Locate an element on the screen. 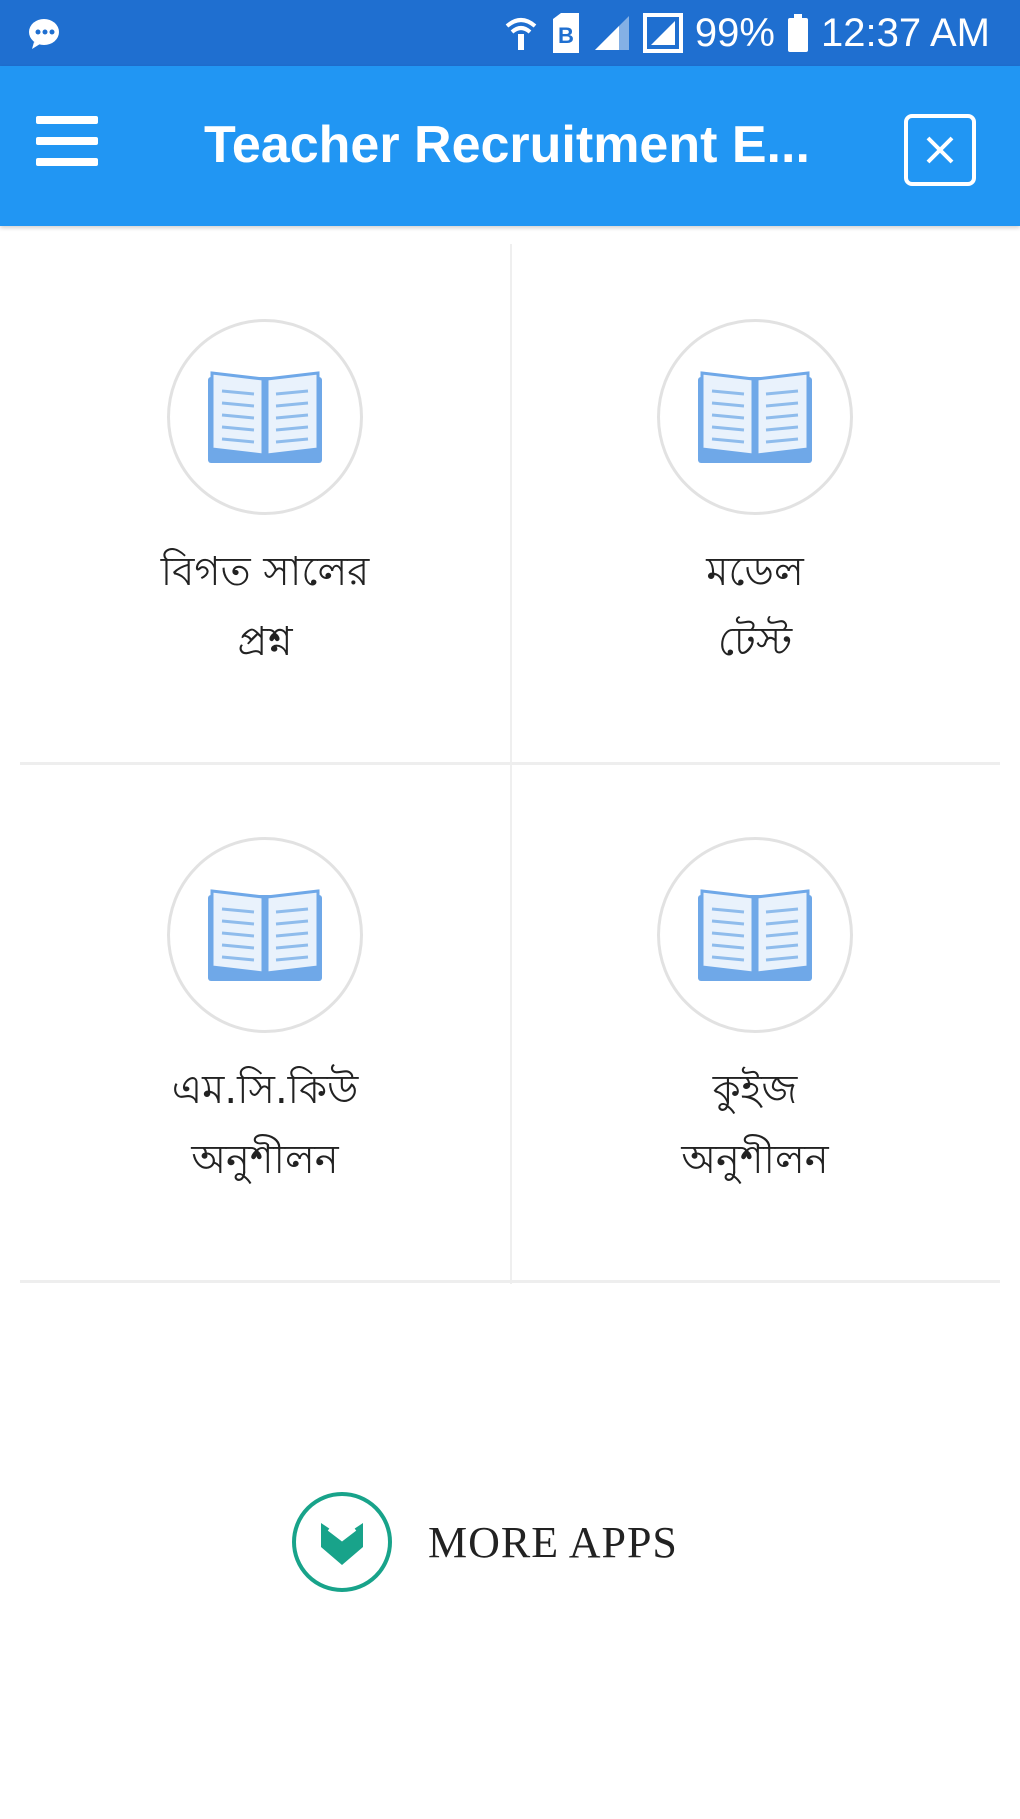  tile-label: কুইজ অনুশীলন is located at coordinates (755, 1125).